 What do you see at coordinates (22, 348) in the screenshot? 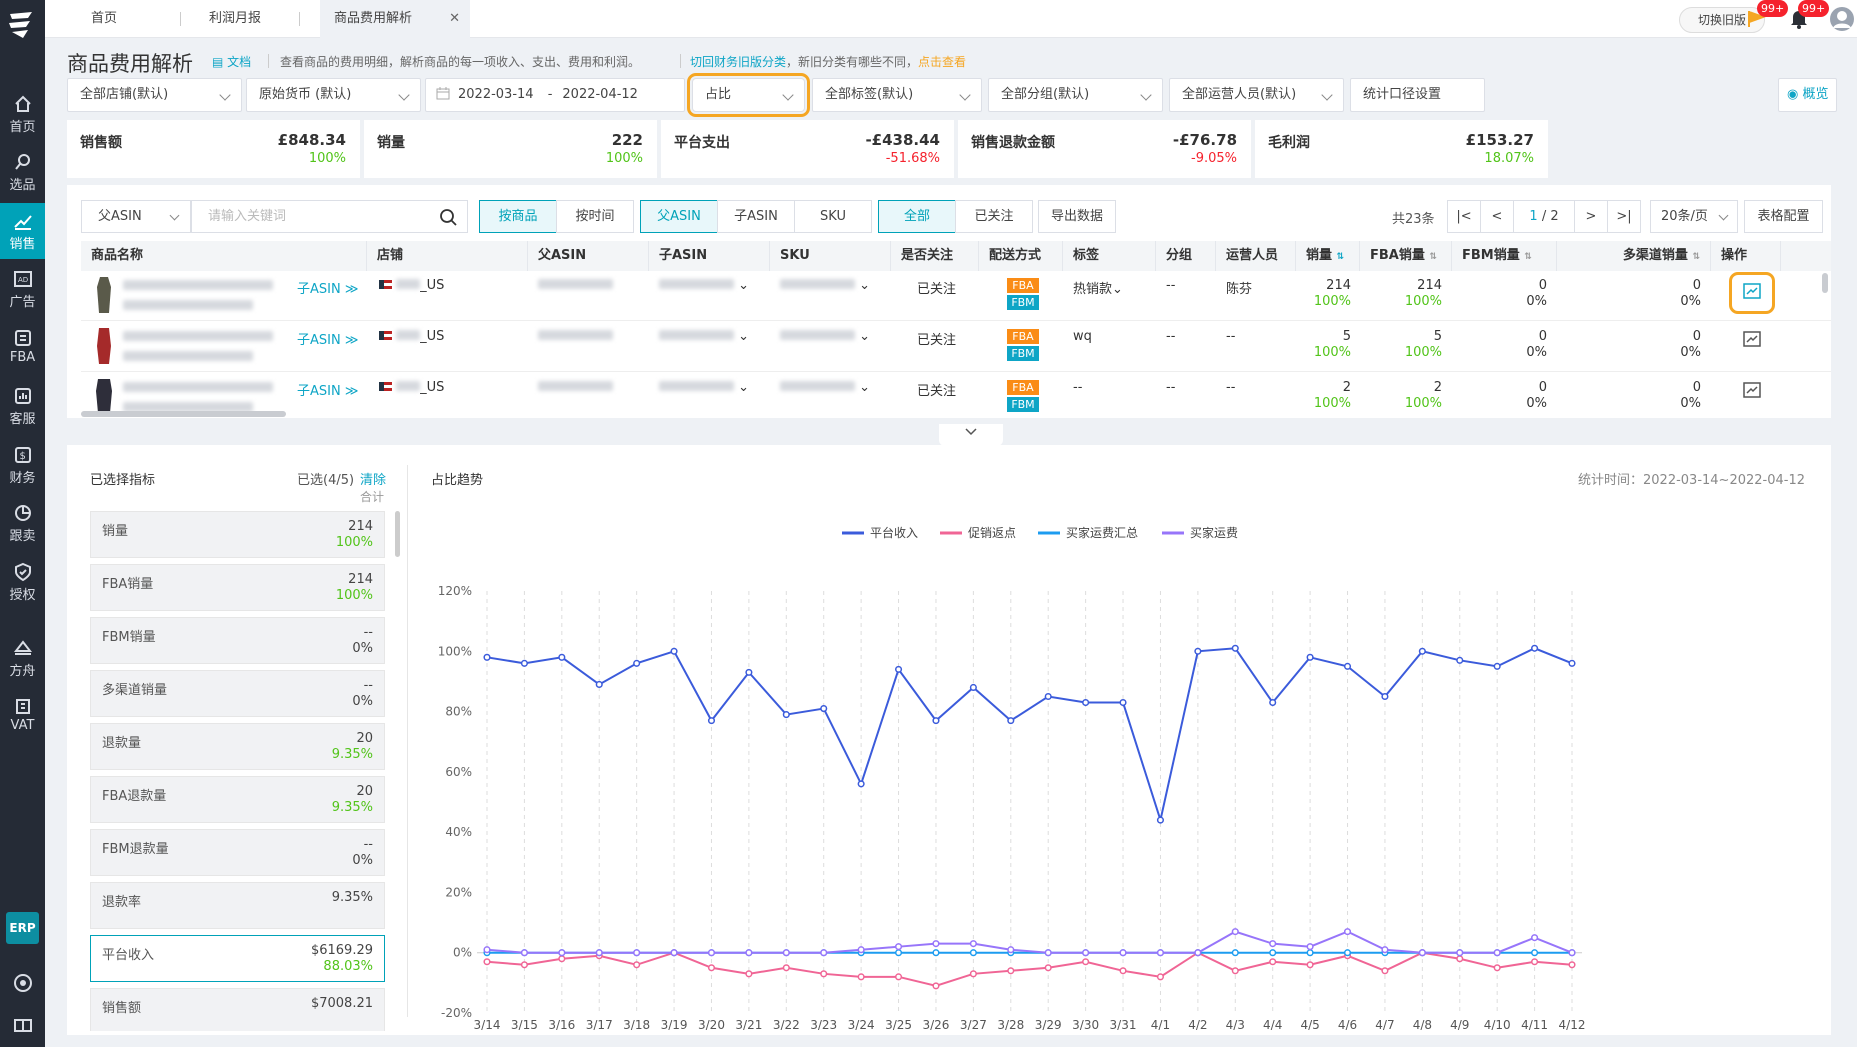
I see `sidebar-item-fba: FBA` at bounding box center [22, 348].